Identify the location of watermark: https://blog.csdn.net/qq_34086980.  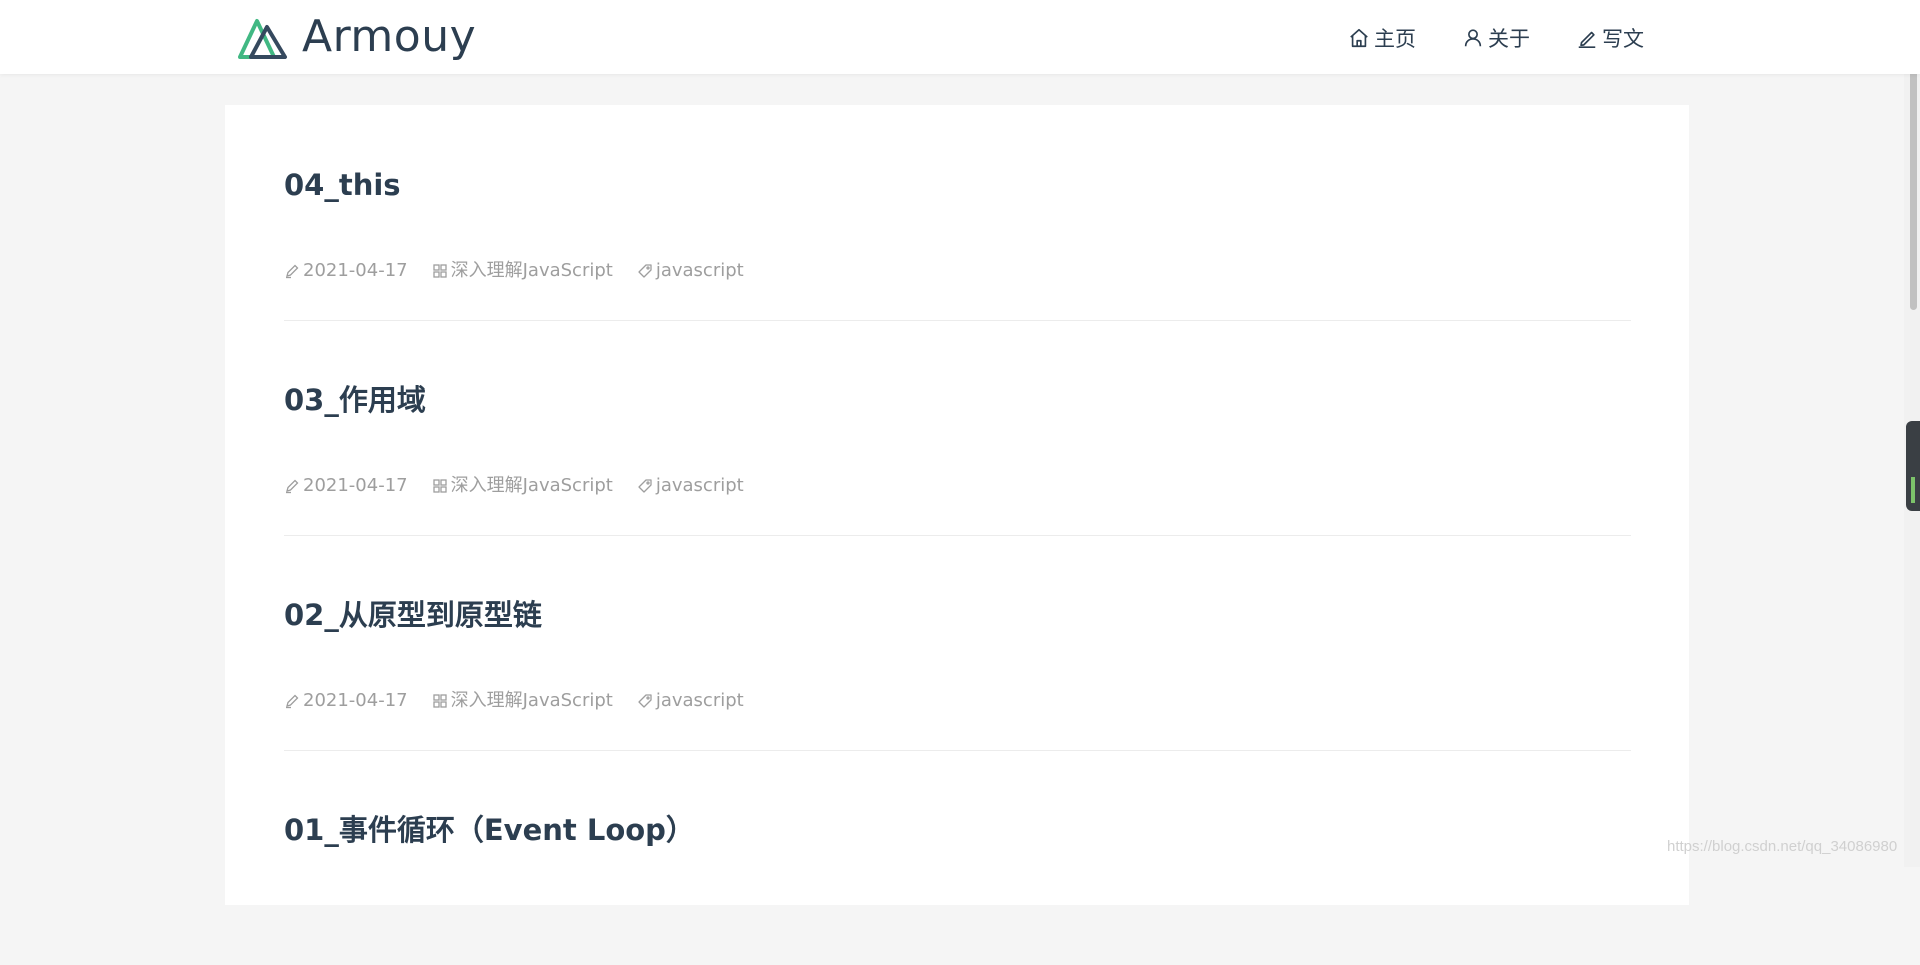
(1782, 846).